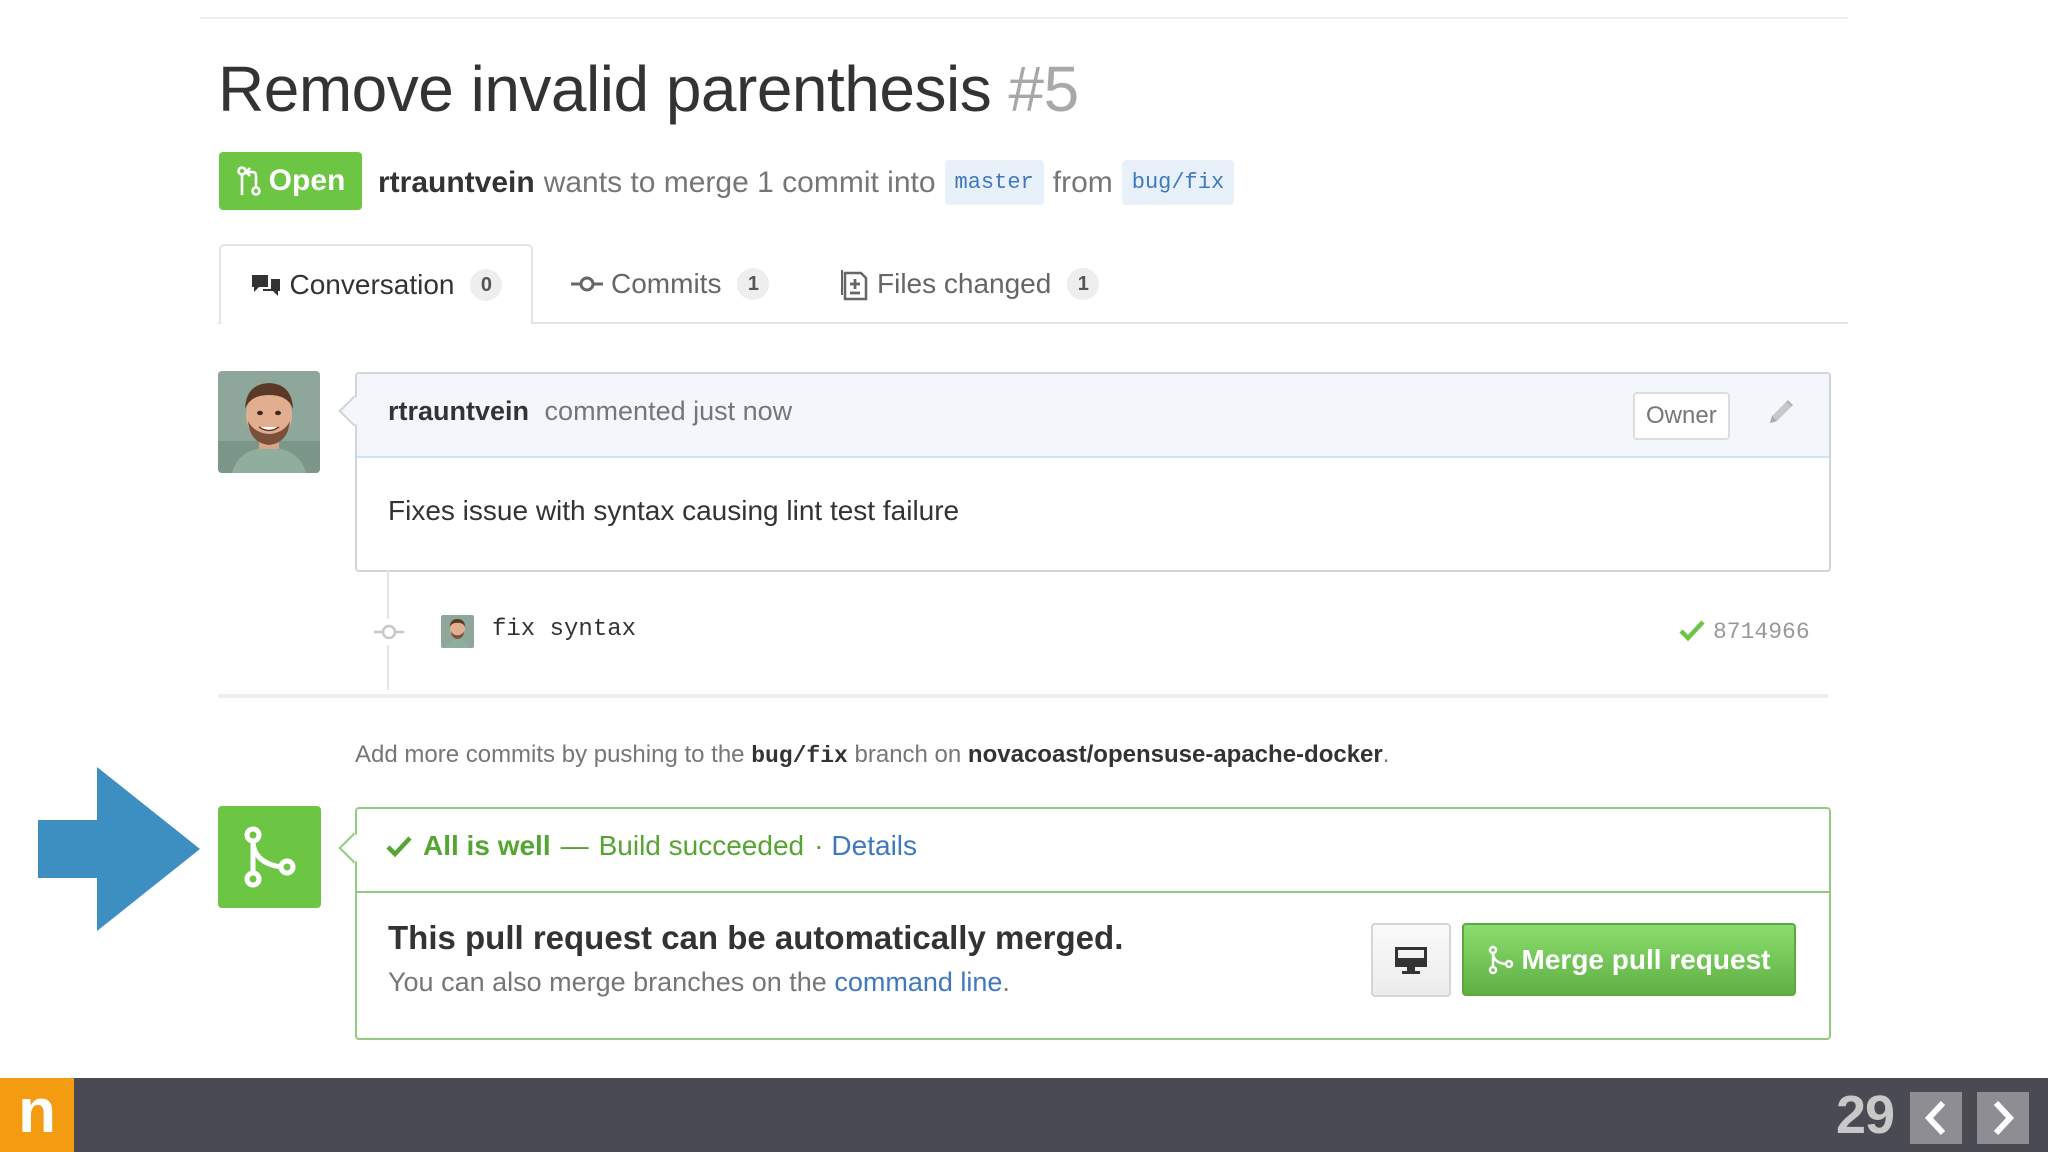 Image resolution: width=2048 pixels, height=1152 pixels. Describe the element at coordinates (1865, 1115) in the screenshot. I see `slide-number: 29` at that location.